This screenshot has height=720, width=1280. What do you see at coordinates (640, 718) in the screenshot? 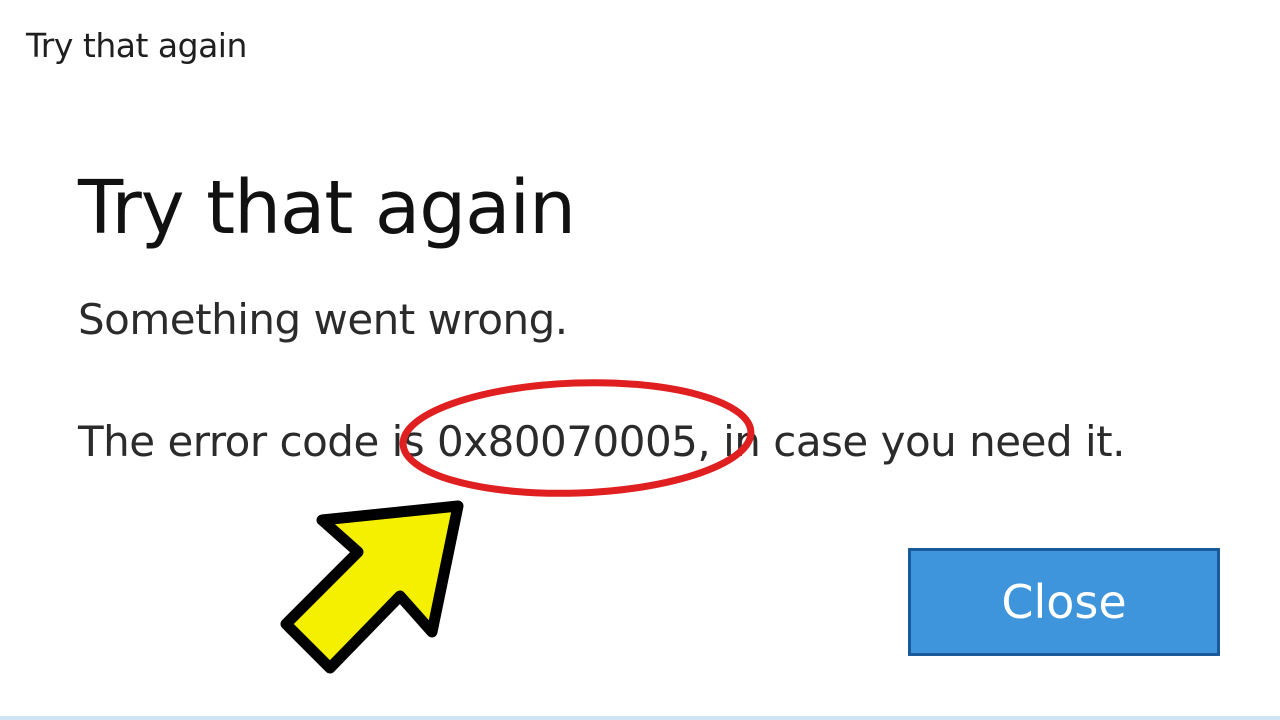
I see `window-bottom-border` at bounding box center [640, 718].